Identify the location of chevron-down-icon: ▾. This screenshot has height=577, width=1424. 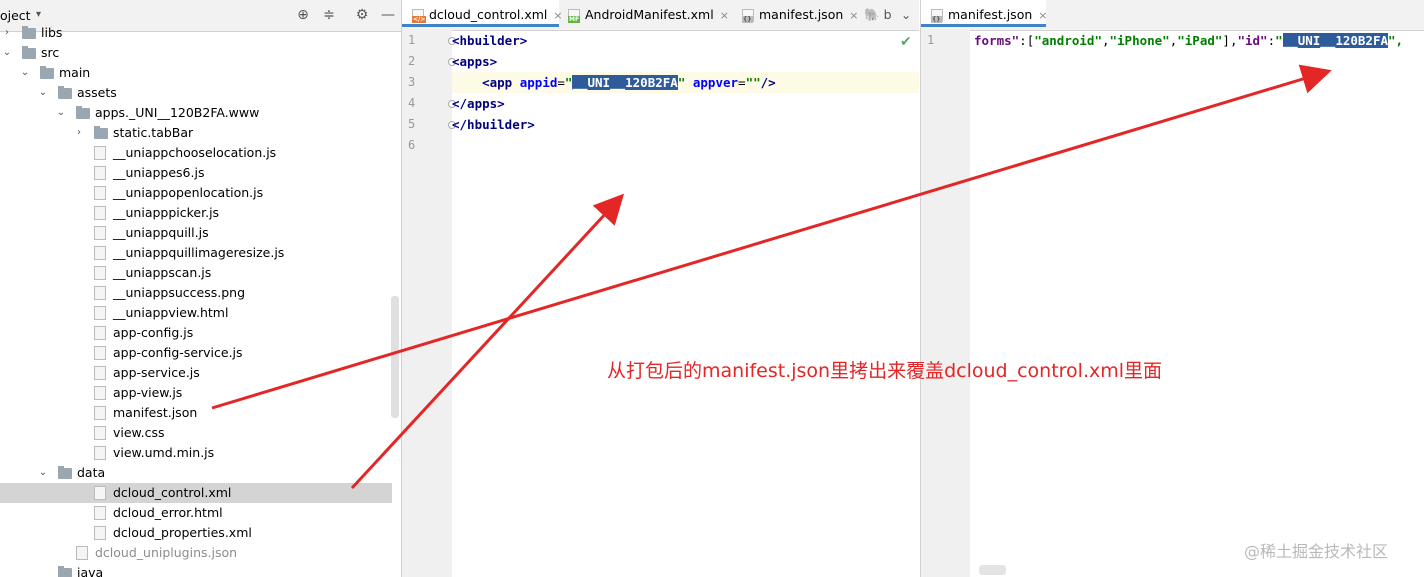
(38, 14).